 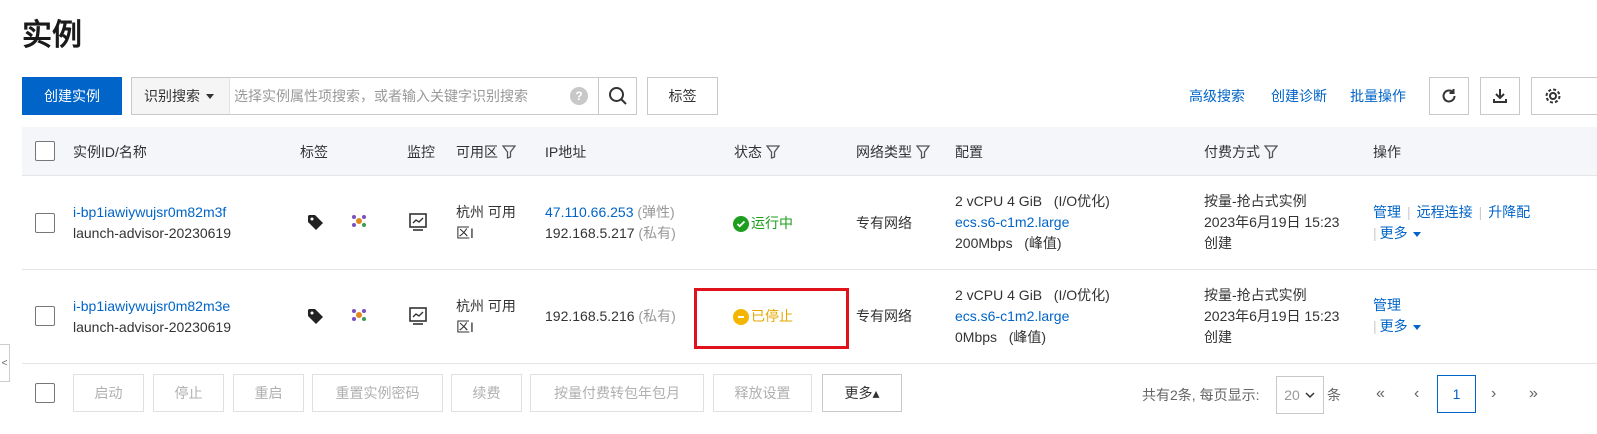 What do you see at coordinates (884, 152) in the screenshot?
I see `header-network-label: 网络类型` at bounding box center [884, 152].